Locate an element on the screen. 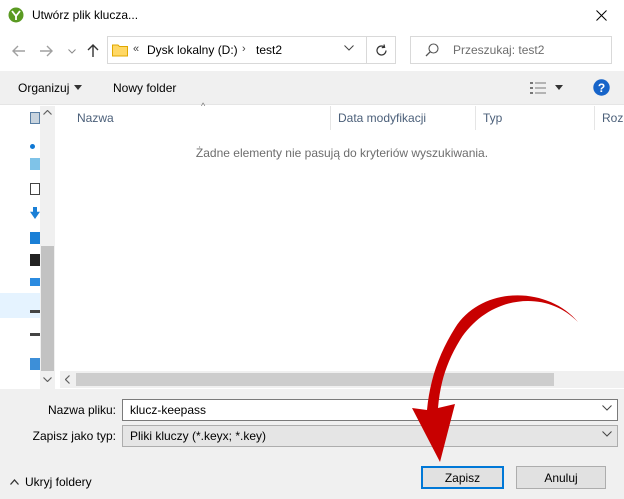 The image size is (624, 499). hide-folders-button: Ukryj foldery is located at coordinates (51, 482).